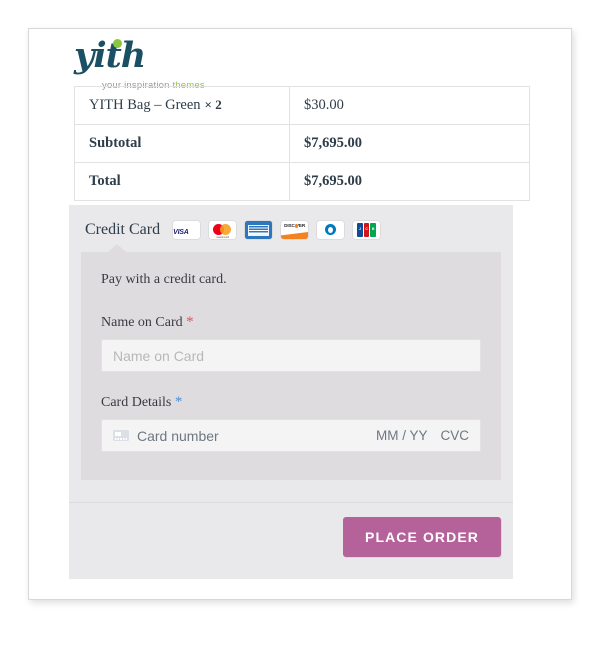 The image size is (600, 649). Describe the element at coordinates (223, 230) in the screenshot. I see `mastercard-card-icon: mastercard` at that location.